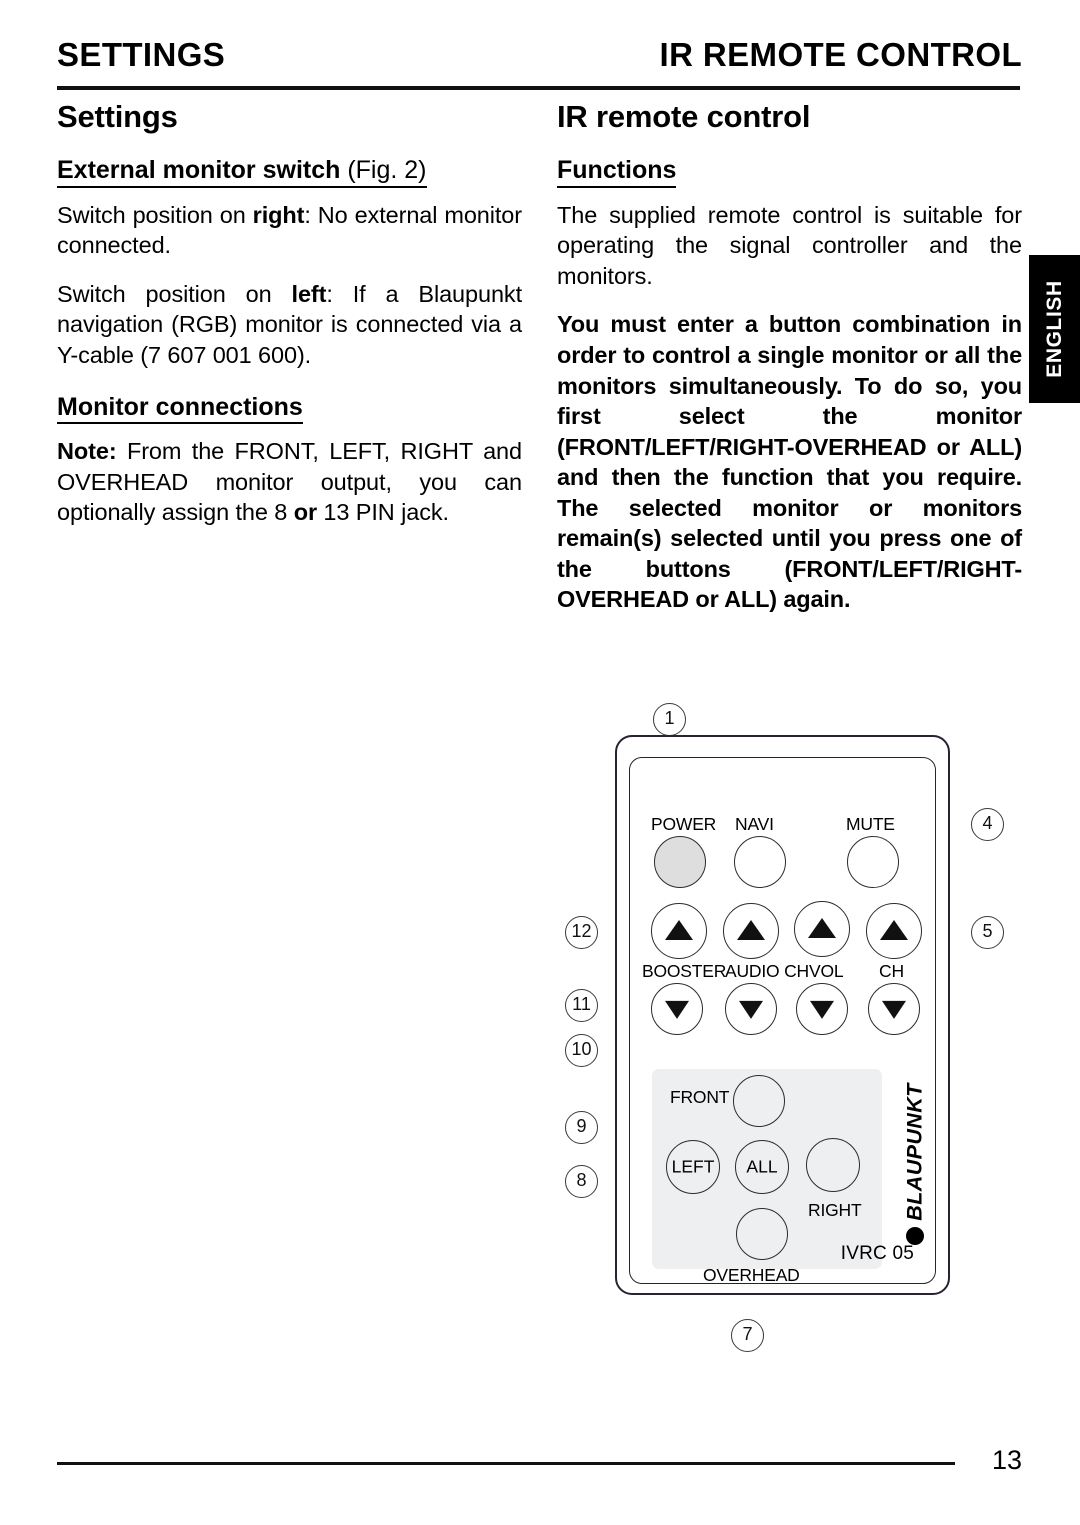  What do you see at coordinates (581, 1005) in the screenshot?
I see `callout-11: 11` at bounding box center [581, 1005].